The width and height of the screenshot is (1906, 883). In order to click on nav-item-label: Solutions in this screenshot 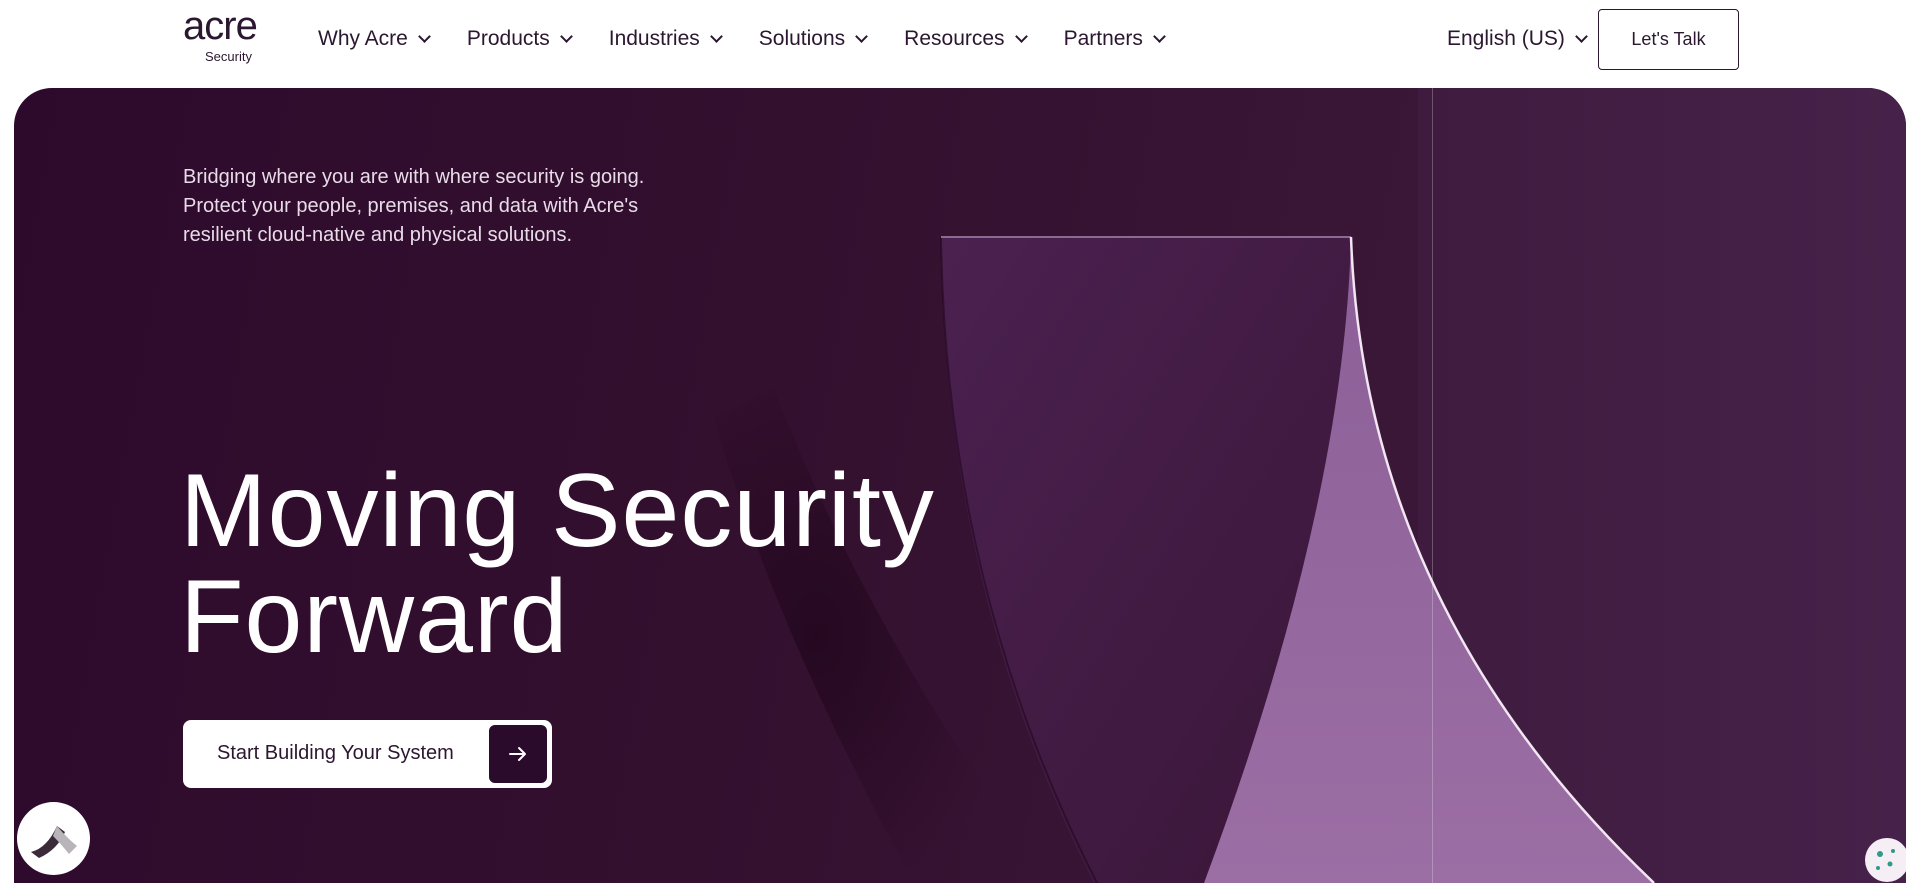, I will do `click(802, 38)`.